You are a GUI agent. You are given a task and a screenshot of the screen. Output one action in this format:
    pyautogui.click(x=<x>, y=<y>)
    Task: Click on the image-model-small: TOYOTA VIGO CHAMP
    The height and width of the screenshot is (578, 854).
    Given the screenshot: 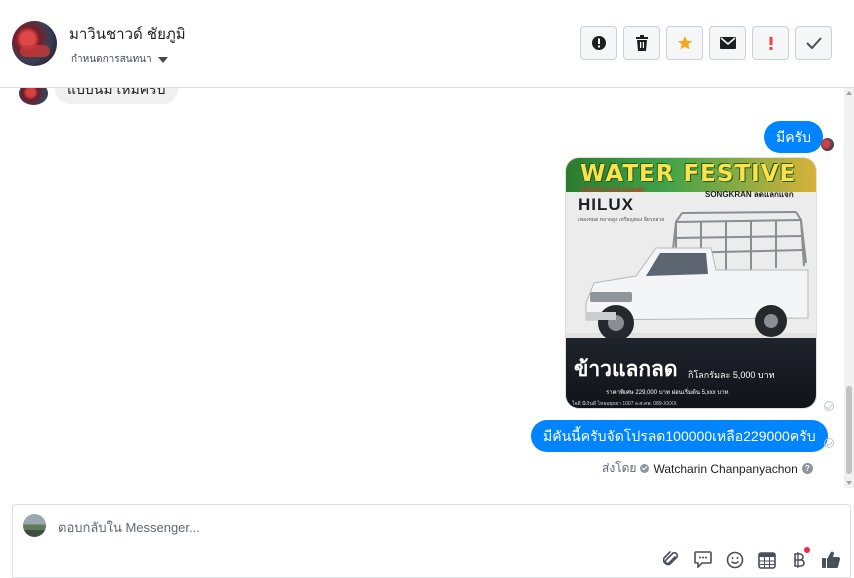 What is the action you would take?
    pyautogui.click(x=612, y=191)
    